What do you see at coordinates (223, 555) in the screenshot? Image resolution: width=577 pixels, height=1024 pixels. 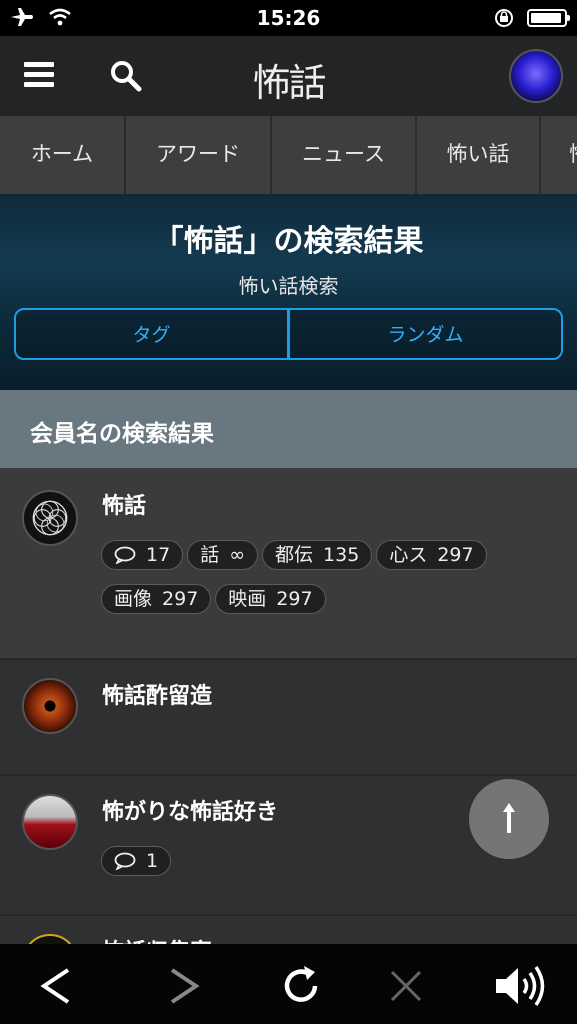 I see `story-count-badge: 話 ∞` at bounding box center [223, 555].